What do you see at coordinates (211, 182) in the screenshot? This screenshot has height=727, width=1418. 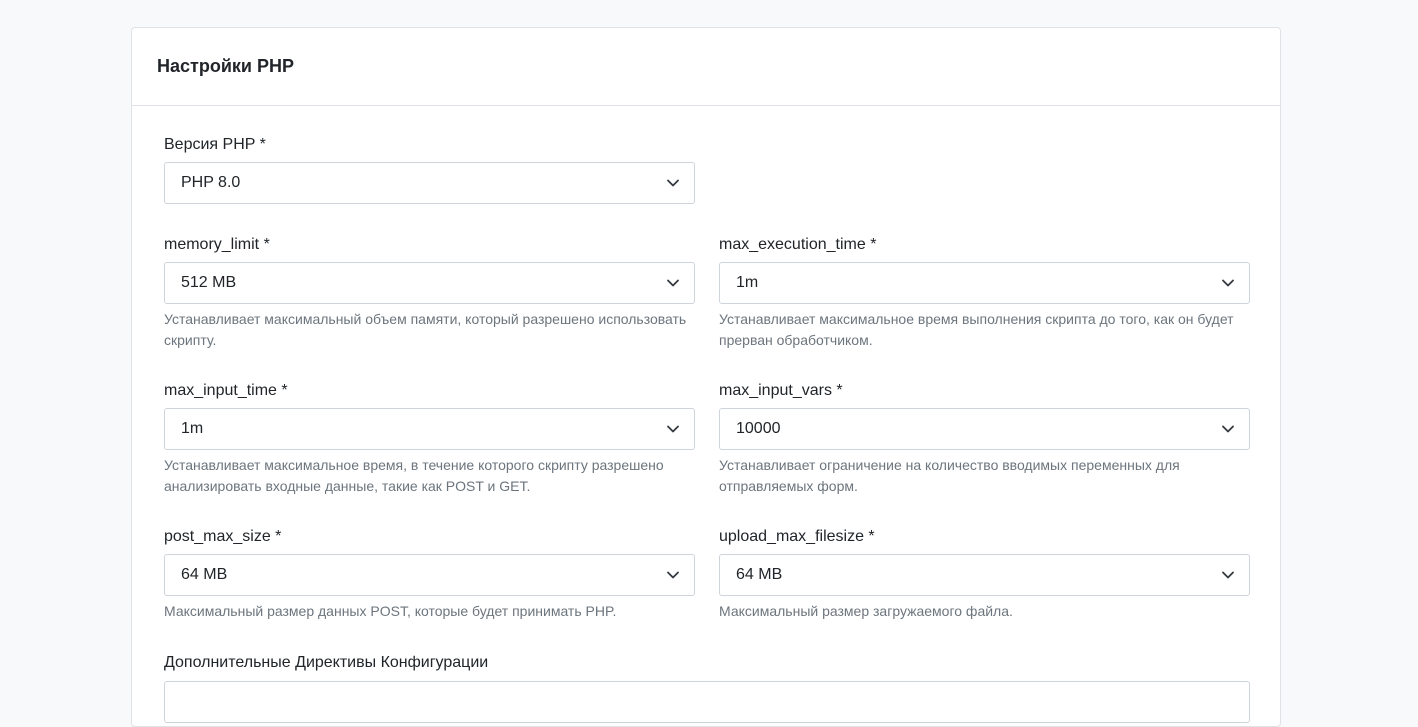 I see `php-version-value: PHP 8.0` at bounding box center [211, 182].